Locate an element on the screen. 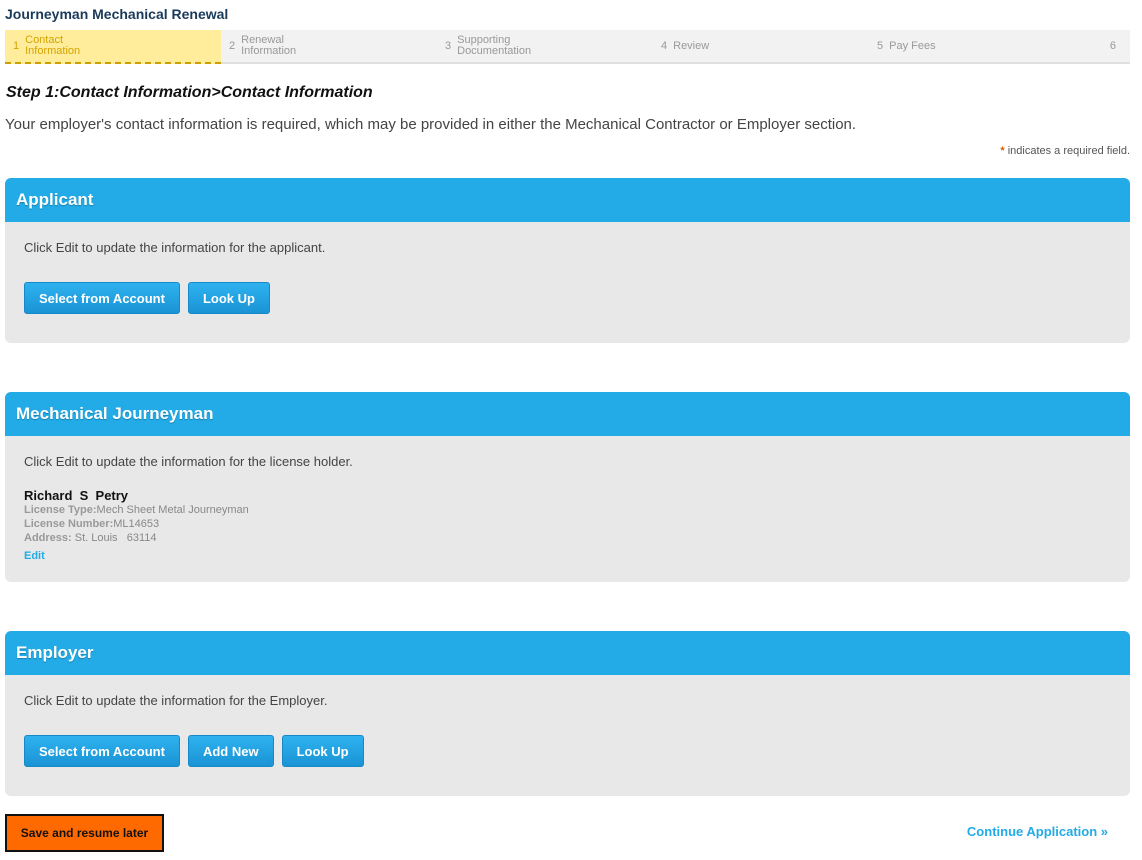 This screenshot has height=860, width=1142. step-number: 5 is located at coordinates (880, 46).